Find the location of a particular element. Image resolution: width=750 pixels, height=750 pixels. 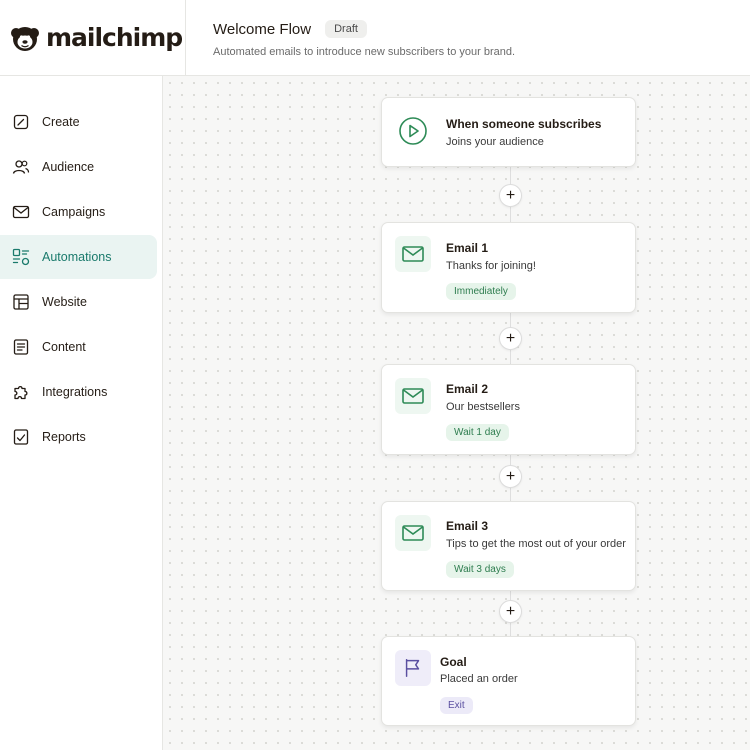

timing-chip: Wait 1 day is located at coordinates (477, 432).